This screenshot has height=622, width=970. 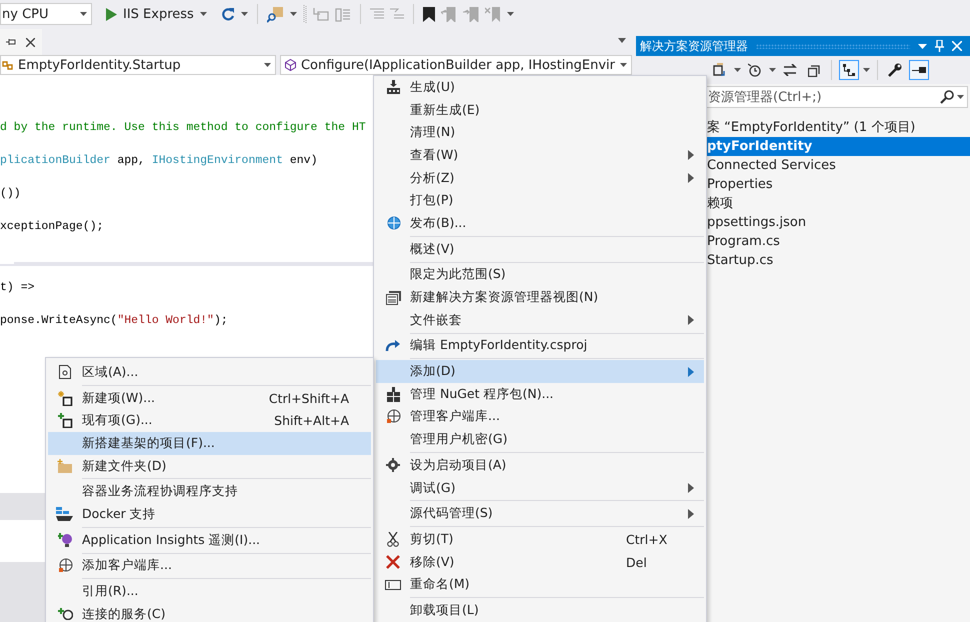 I want to click on dropdown-icon, so click(x=922, y=46).